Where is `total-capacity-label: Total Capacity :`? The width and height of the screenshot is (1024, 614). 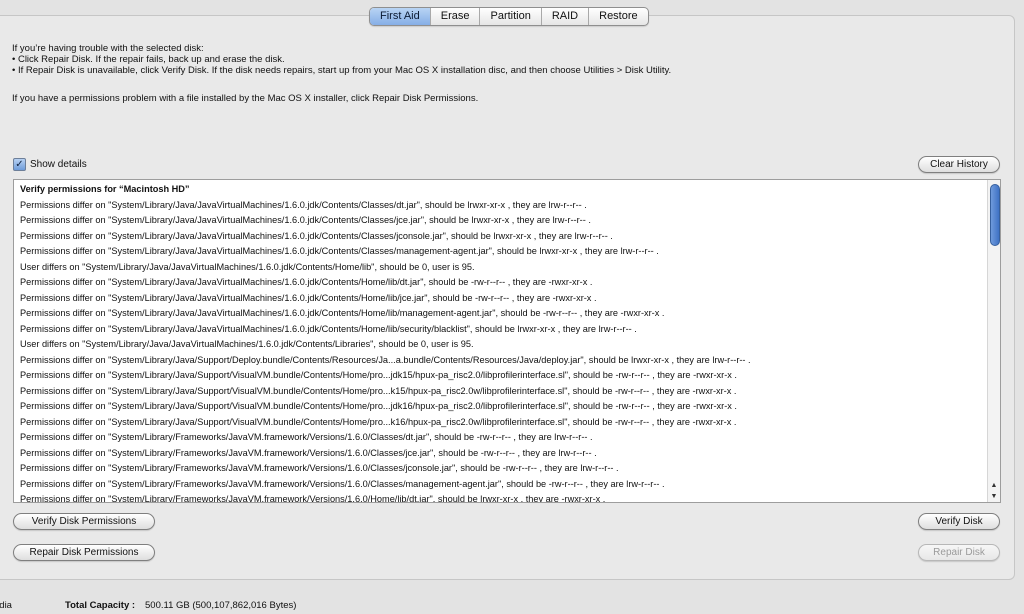 total-capacity-label: Total Capacity : is located at coordinates (100, 605).